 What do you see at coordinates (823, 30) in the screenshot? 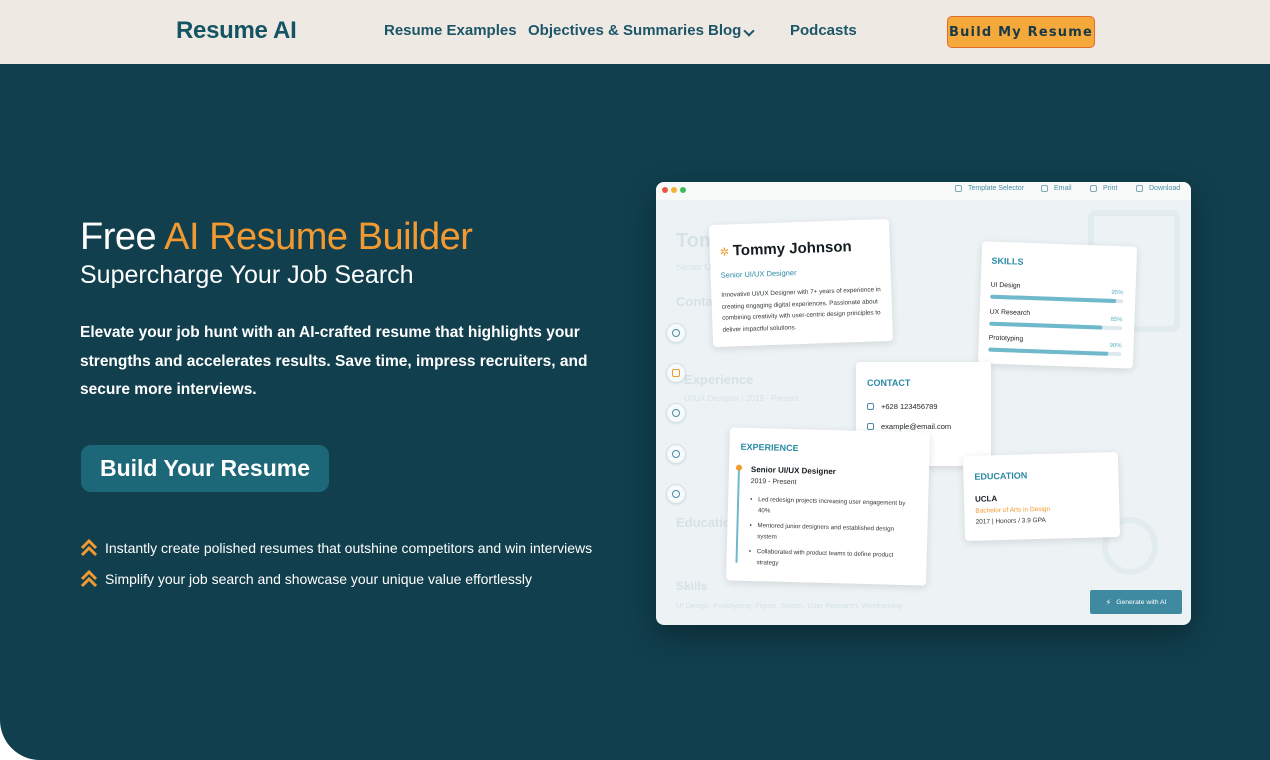
I see `nav-link-podcasts: Podcasts` at bounding box center [823, 30].